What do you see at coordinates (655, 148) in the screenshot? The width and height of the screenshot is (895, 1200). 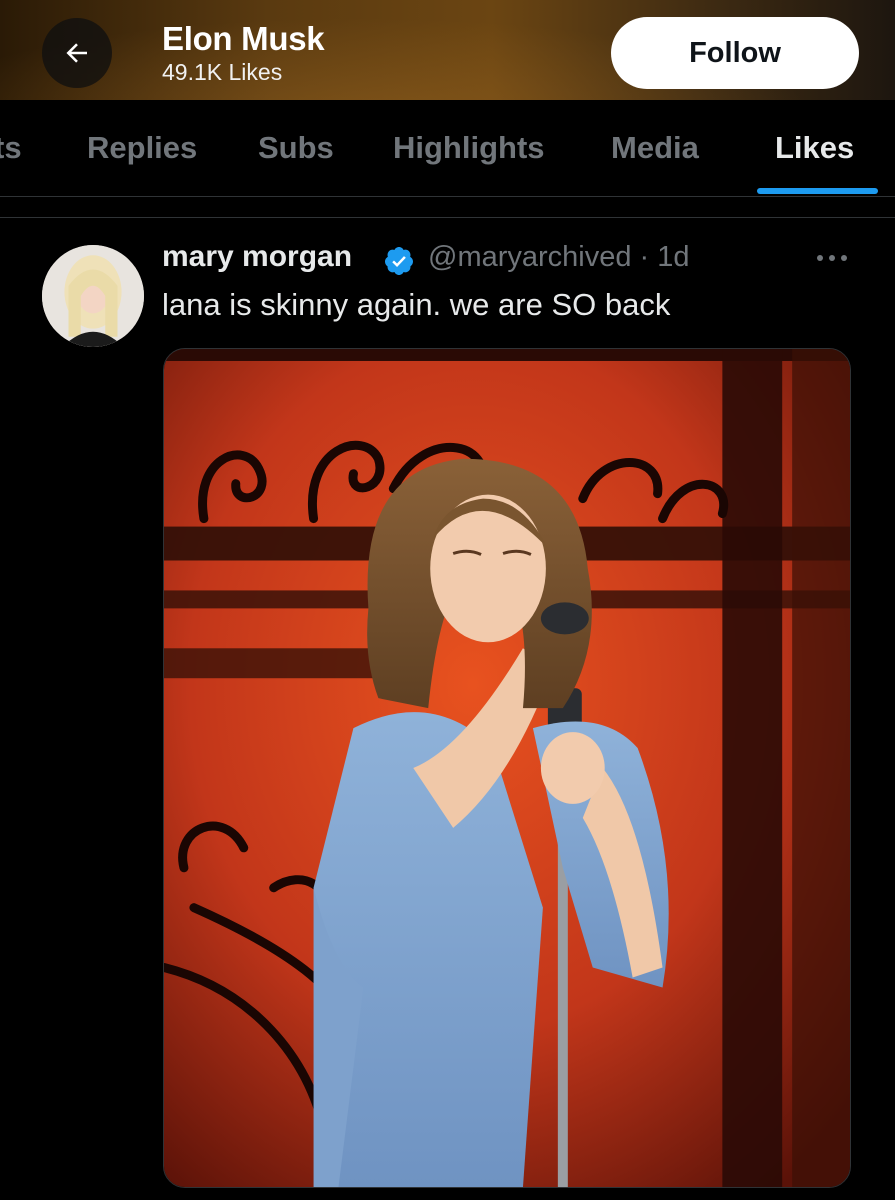 I see `tab-media: Media` at bounding box center [655, 148].